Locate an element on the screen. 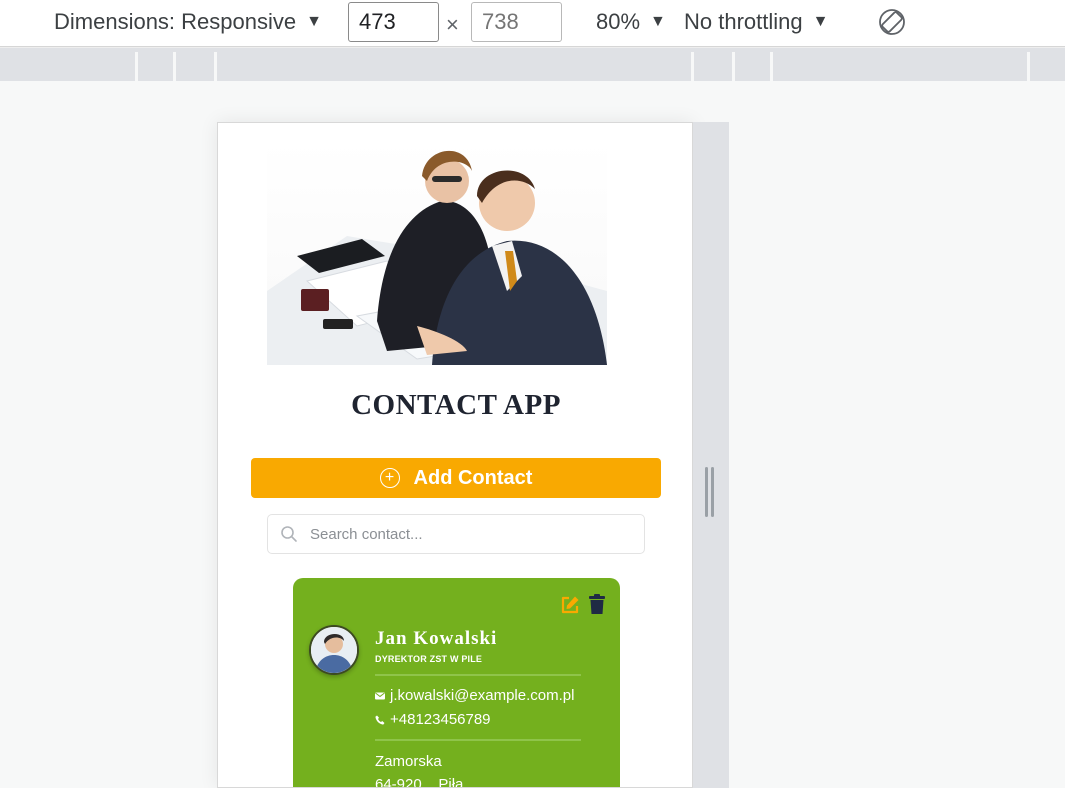  dimensions-dropdown: Dimensions: Responsive ▼ is located at coordinates (188, 22).